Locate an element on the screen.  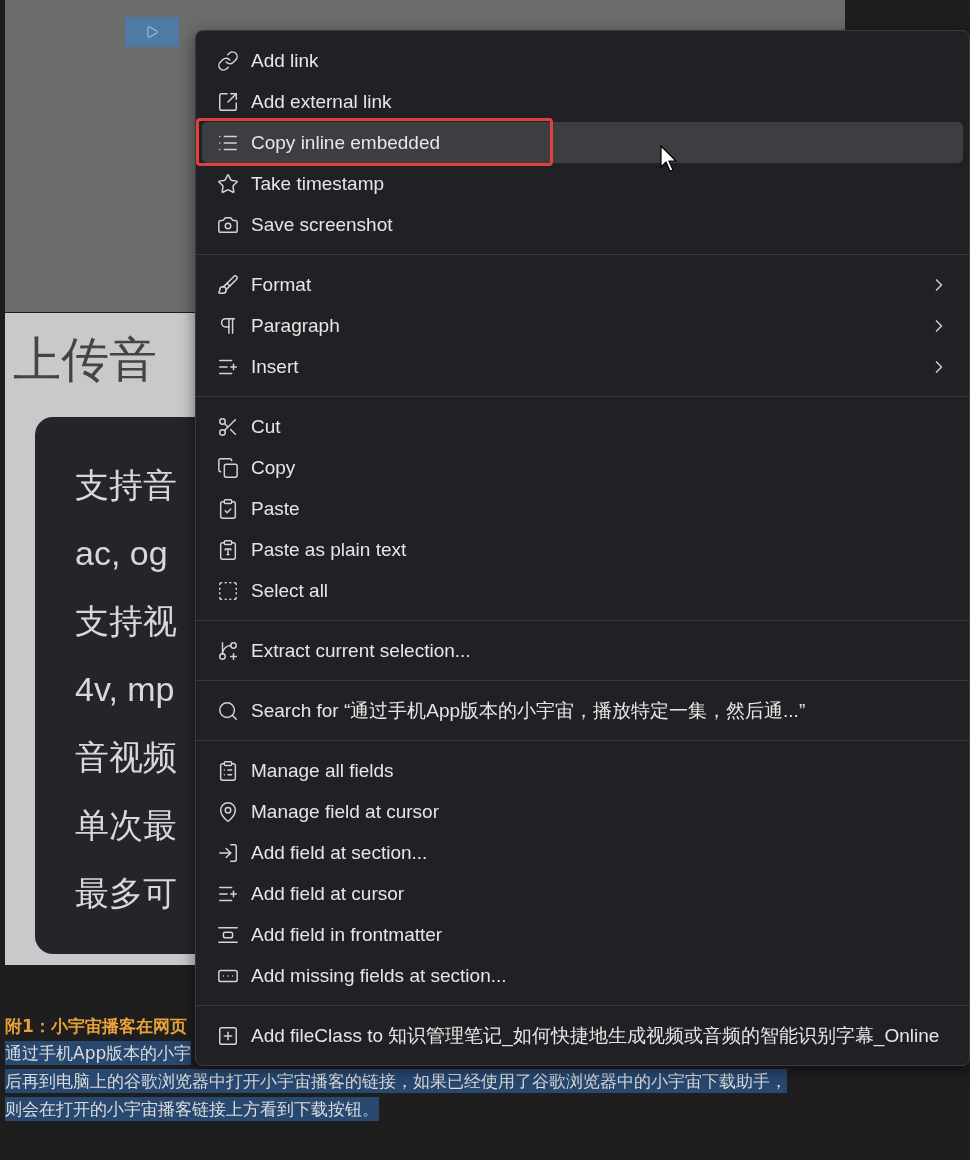
menu-item: Add link is located at coordinates (582, 60).